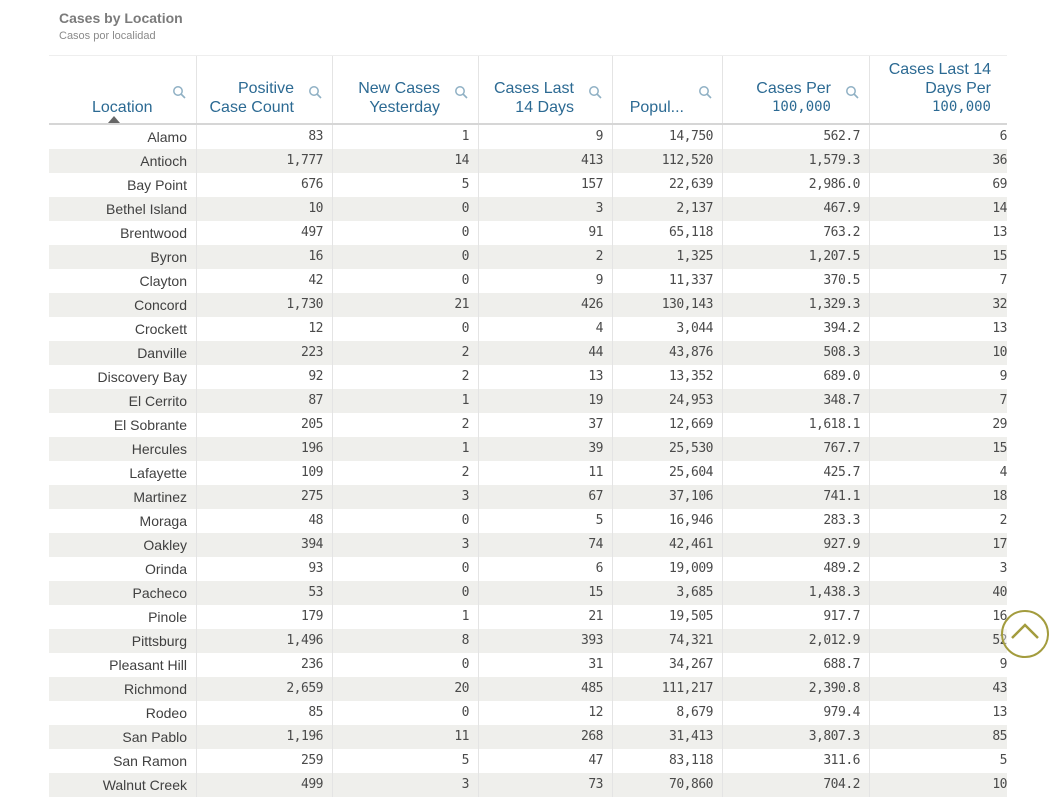  What do you see at coordinates (528, 785) in the screenshot?
I see `table-row: Walnut Creek 499 3 73 70,860 704.2 10` at bounding box center [528, 785].